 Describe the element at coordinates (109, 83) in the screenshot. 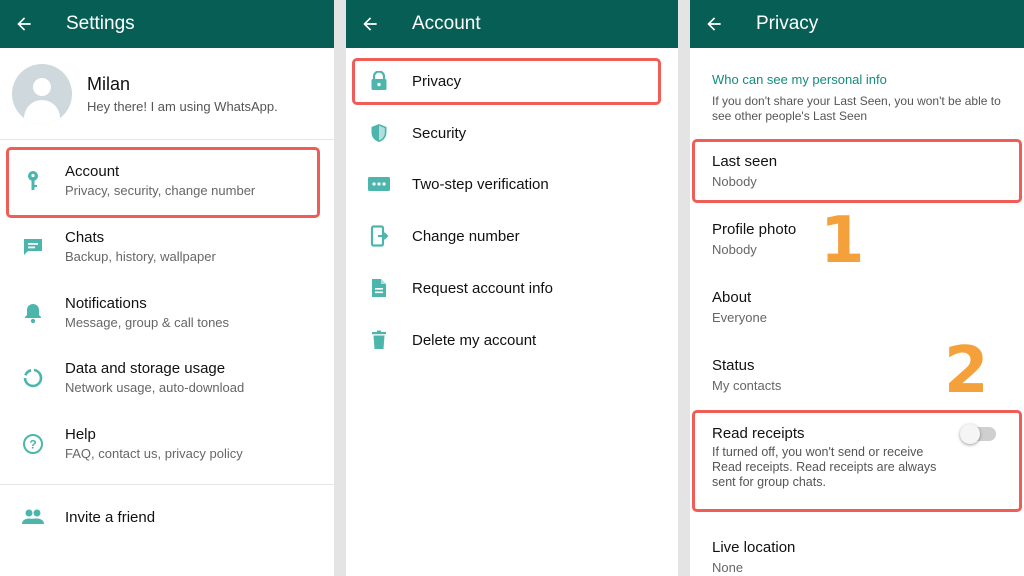

I see `profile-name: Milan` at that location.